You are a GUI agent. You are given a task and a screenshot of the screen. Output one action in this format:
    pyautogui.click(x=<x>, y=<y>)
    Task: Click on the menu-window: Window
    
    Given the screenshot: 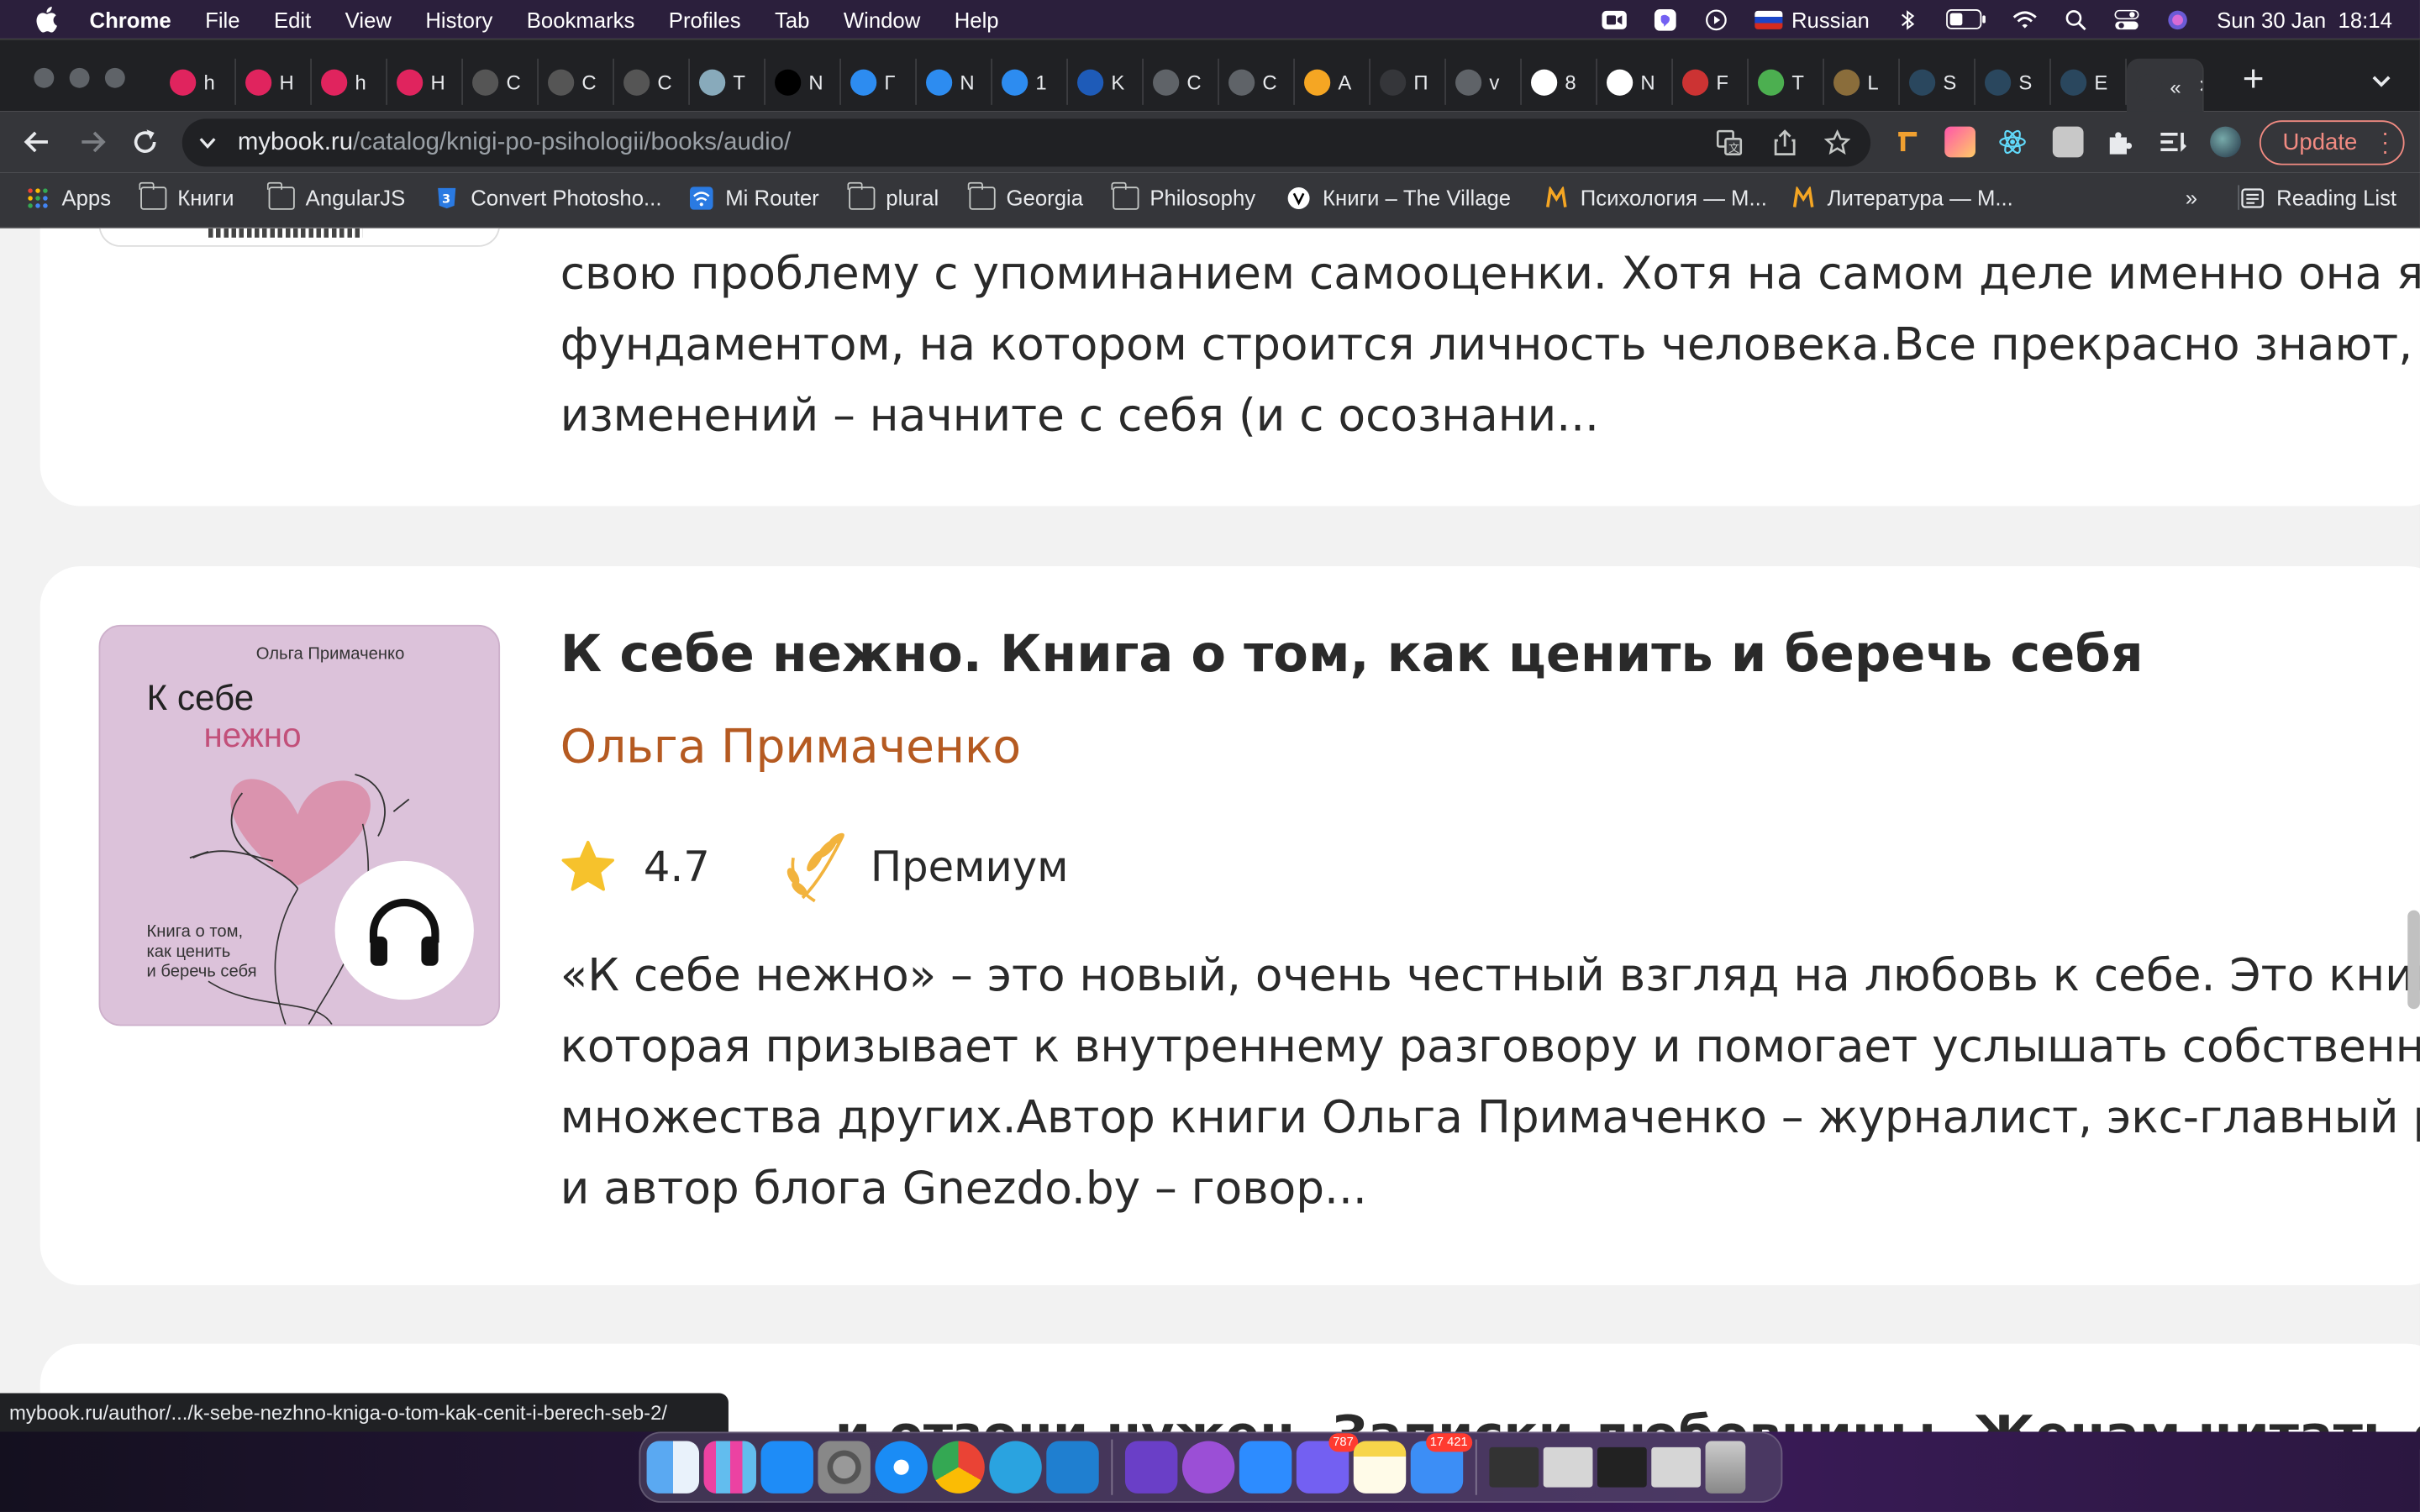 What is the action you would take?
    pyautogui.click(x=882, y=19)
    